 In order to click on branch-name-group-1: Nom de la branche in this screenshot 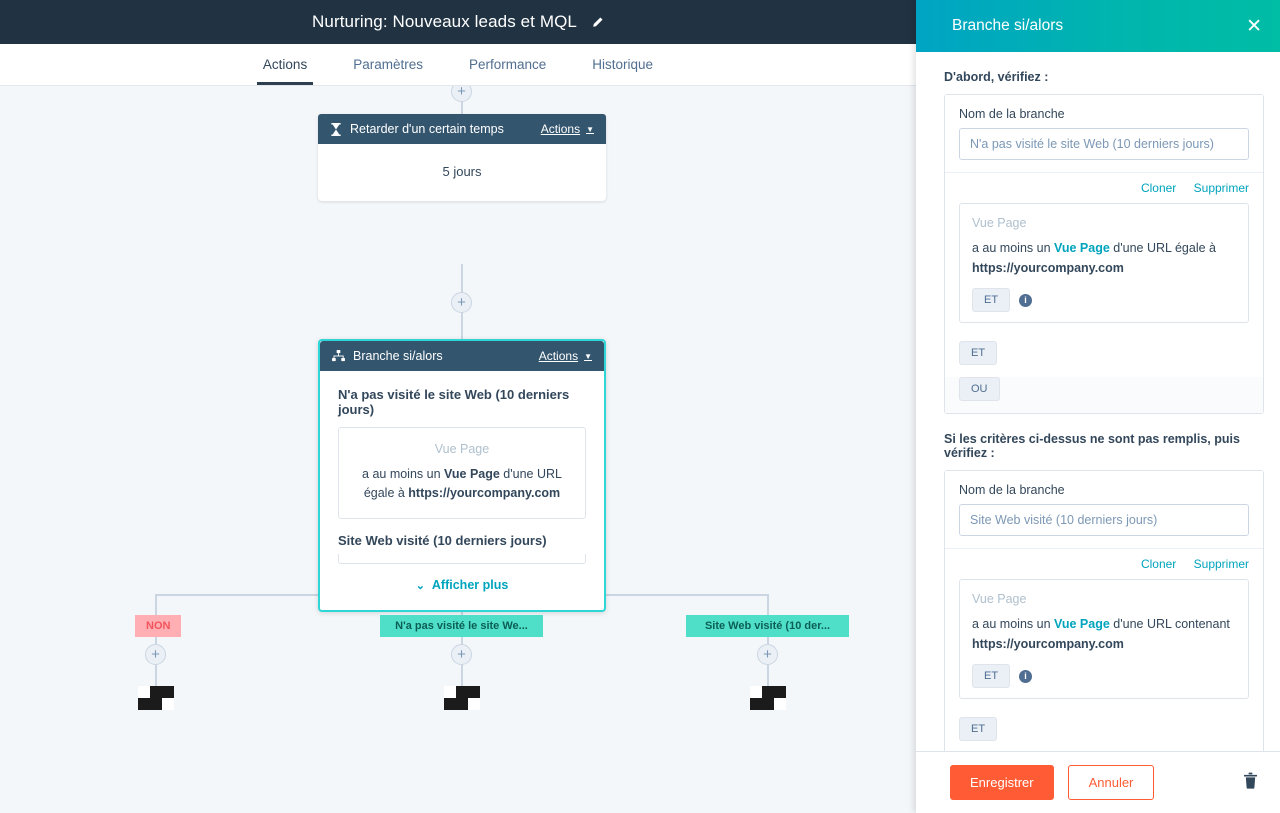, I will do `click(1104, 133)`.